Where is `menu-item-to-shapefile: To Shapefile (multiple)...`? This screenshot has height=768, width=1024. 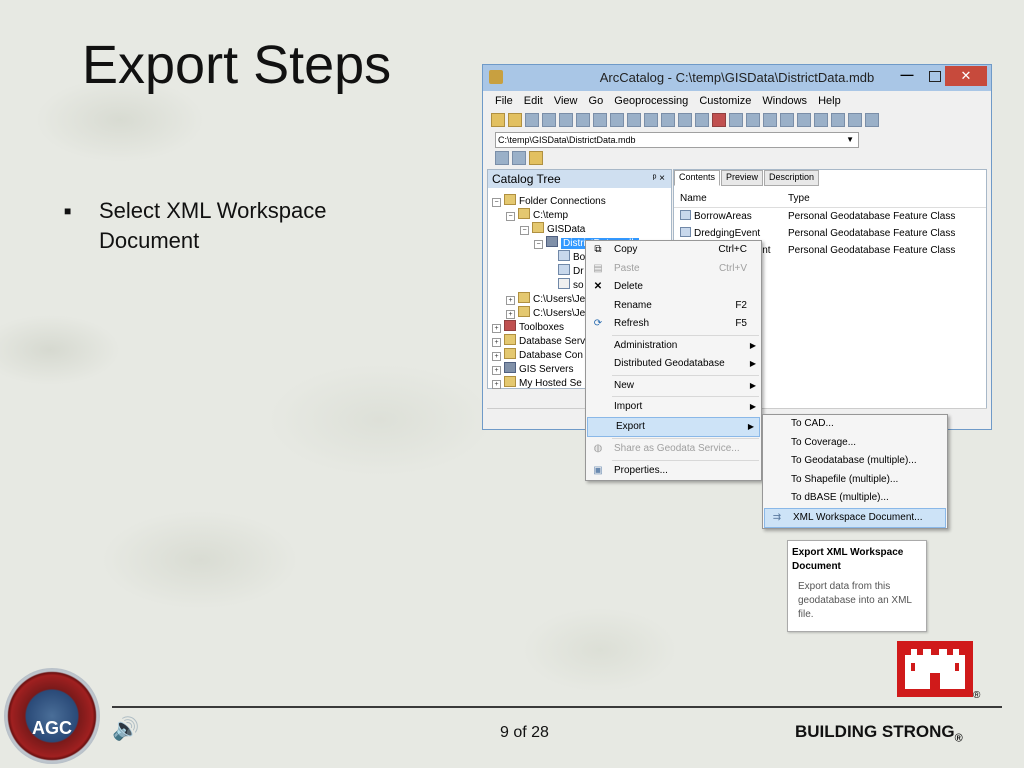
menu-item-to-shapefile: To Shapefile (multiple)... is located at coordinates (855, 480).